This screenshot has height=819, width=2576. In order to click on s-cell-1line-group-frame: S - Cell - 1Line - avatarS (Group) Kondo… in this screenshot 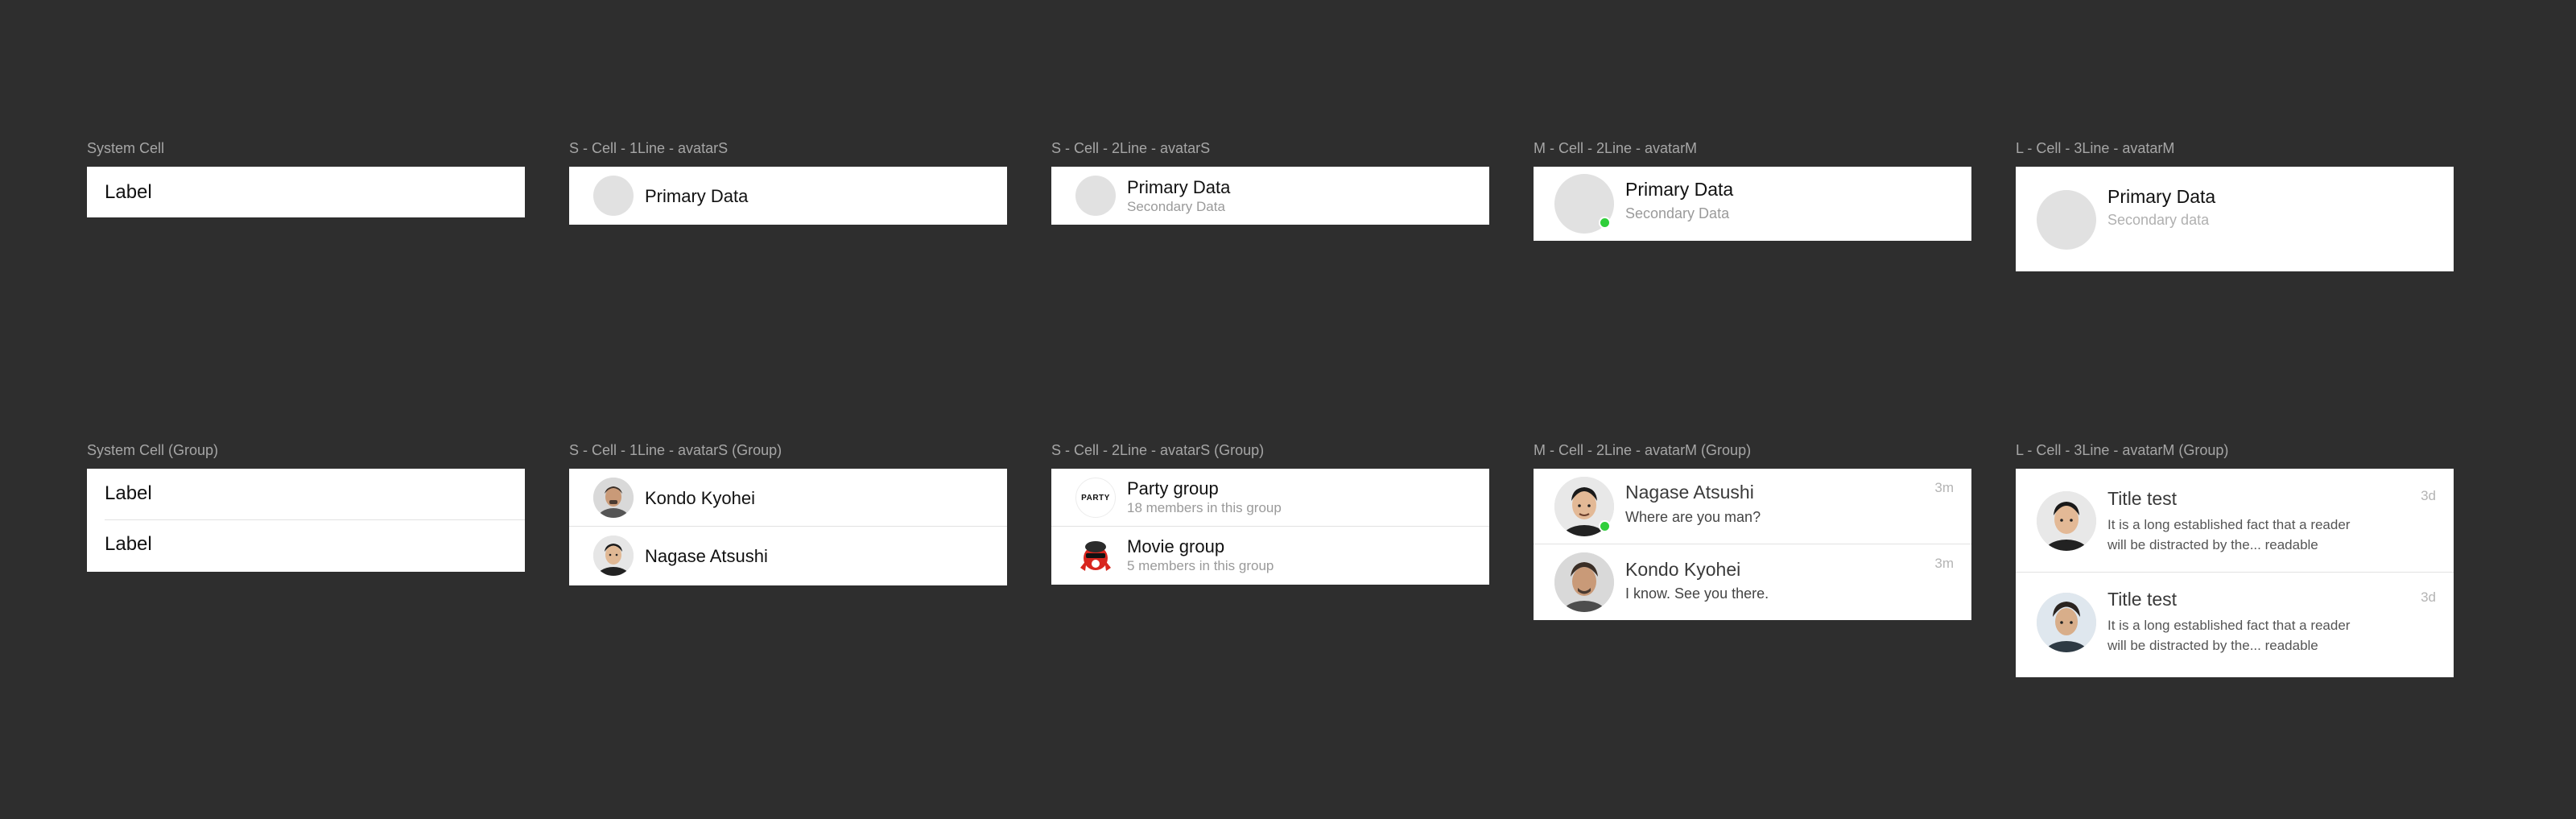, I will do `click(788, 513)`.